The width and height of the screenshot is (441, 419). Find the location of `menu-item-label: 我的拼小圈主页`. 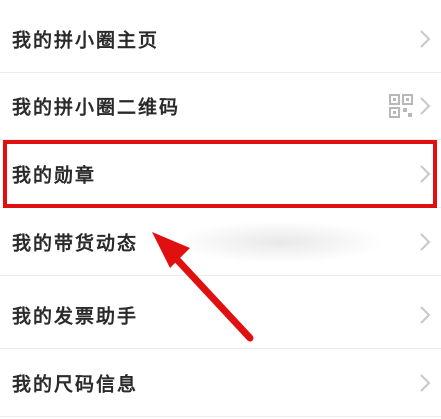

menu-item-label: 我的拼小圈主页 is located at coordinates (86, 40).